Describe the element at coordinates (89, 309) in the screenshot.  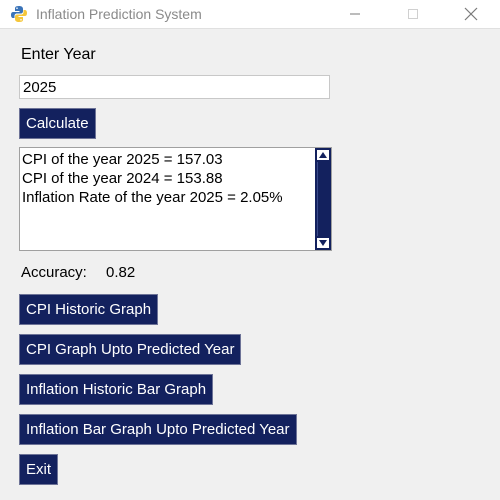
I see `cpi-historic-graph-button: CPI Historic Graph` at that location.